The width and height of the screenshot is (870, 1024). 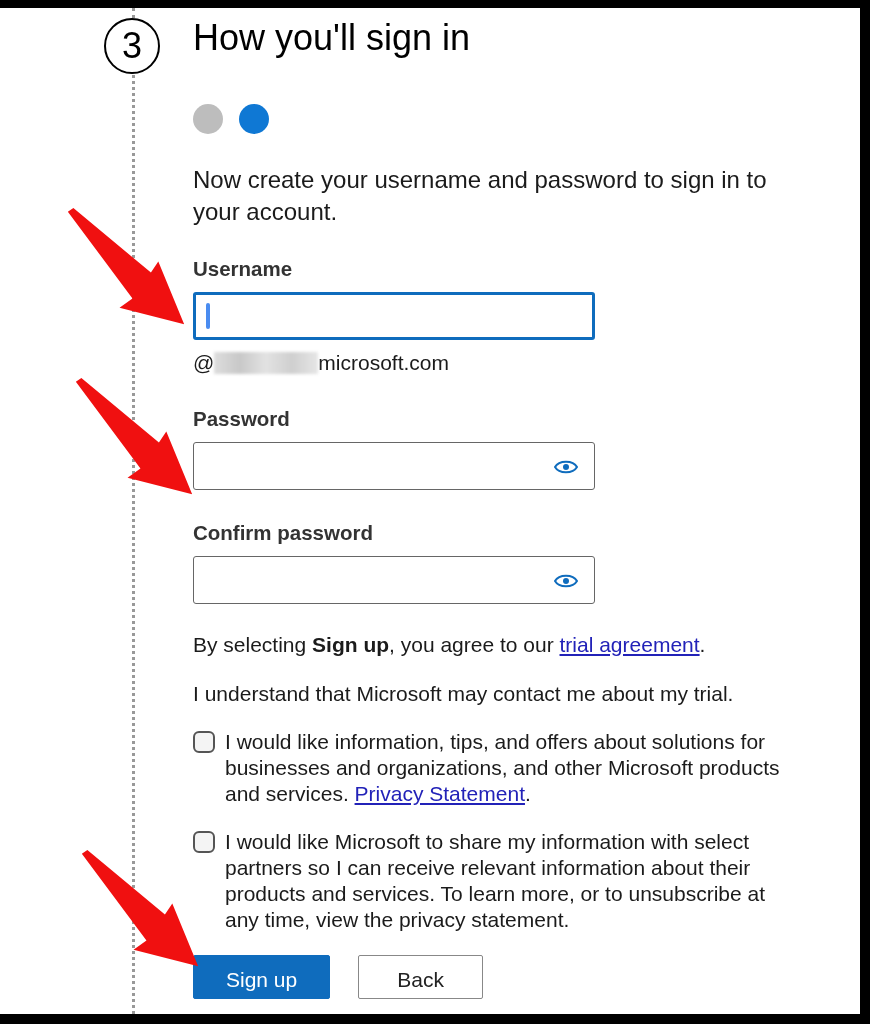 I want to click on username-field, so click(x=394, y=316).